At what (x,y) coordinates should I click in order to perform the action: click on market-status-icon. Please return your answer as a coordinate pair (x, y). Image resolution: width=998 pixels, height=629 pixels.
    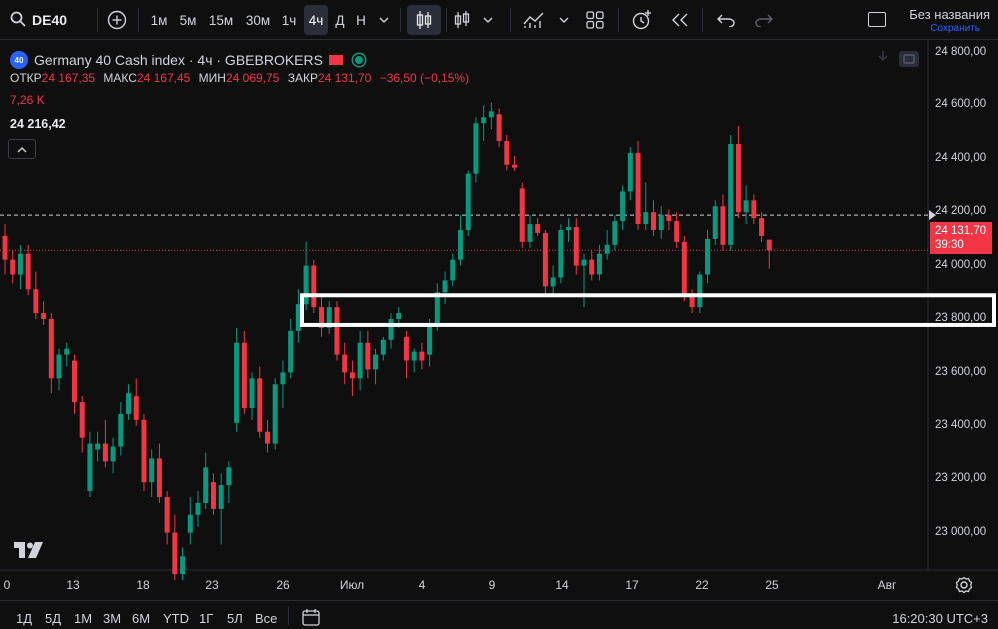
    Looking at the image, I should click on (358, 60).